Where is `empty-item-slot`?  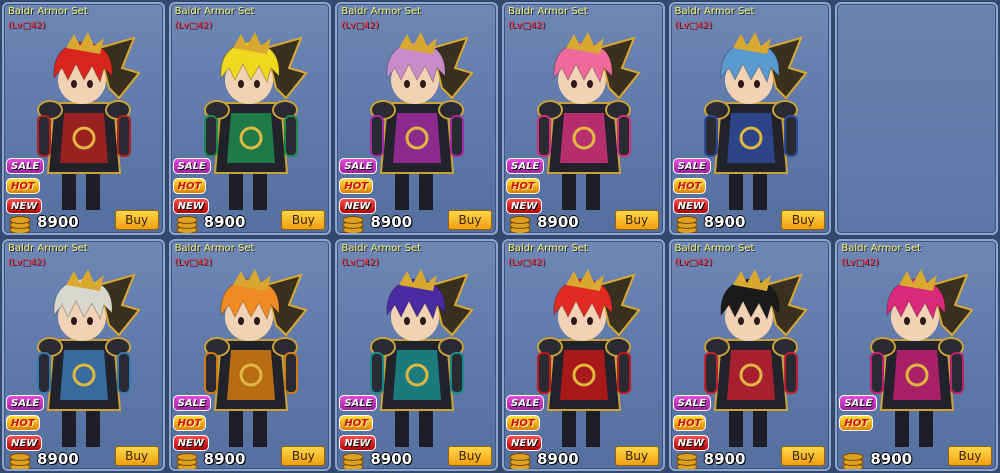
empty-item-slot is located at coordinates (916, 118).